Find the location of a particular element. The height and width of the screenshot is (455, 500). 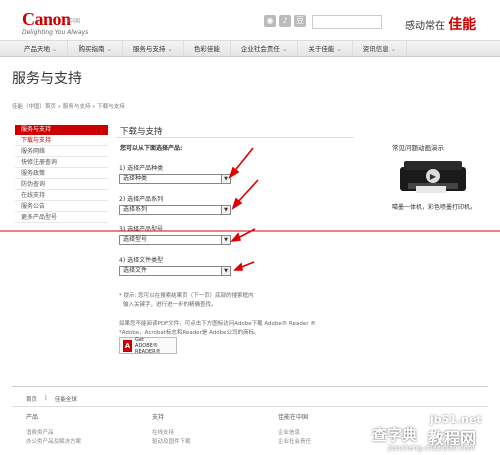

weibo-icon: ◉ is located at coordinates (270, 21).